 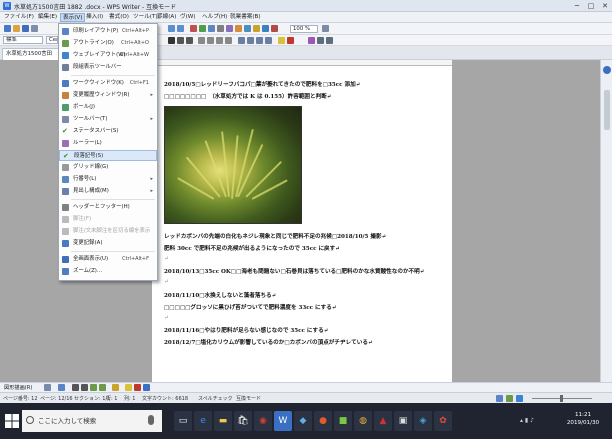 I want to click on bullets-icon, so click(x=250, y=40).